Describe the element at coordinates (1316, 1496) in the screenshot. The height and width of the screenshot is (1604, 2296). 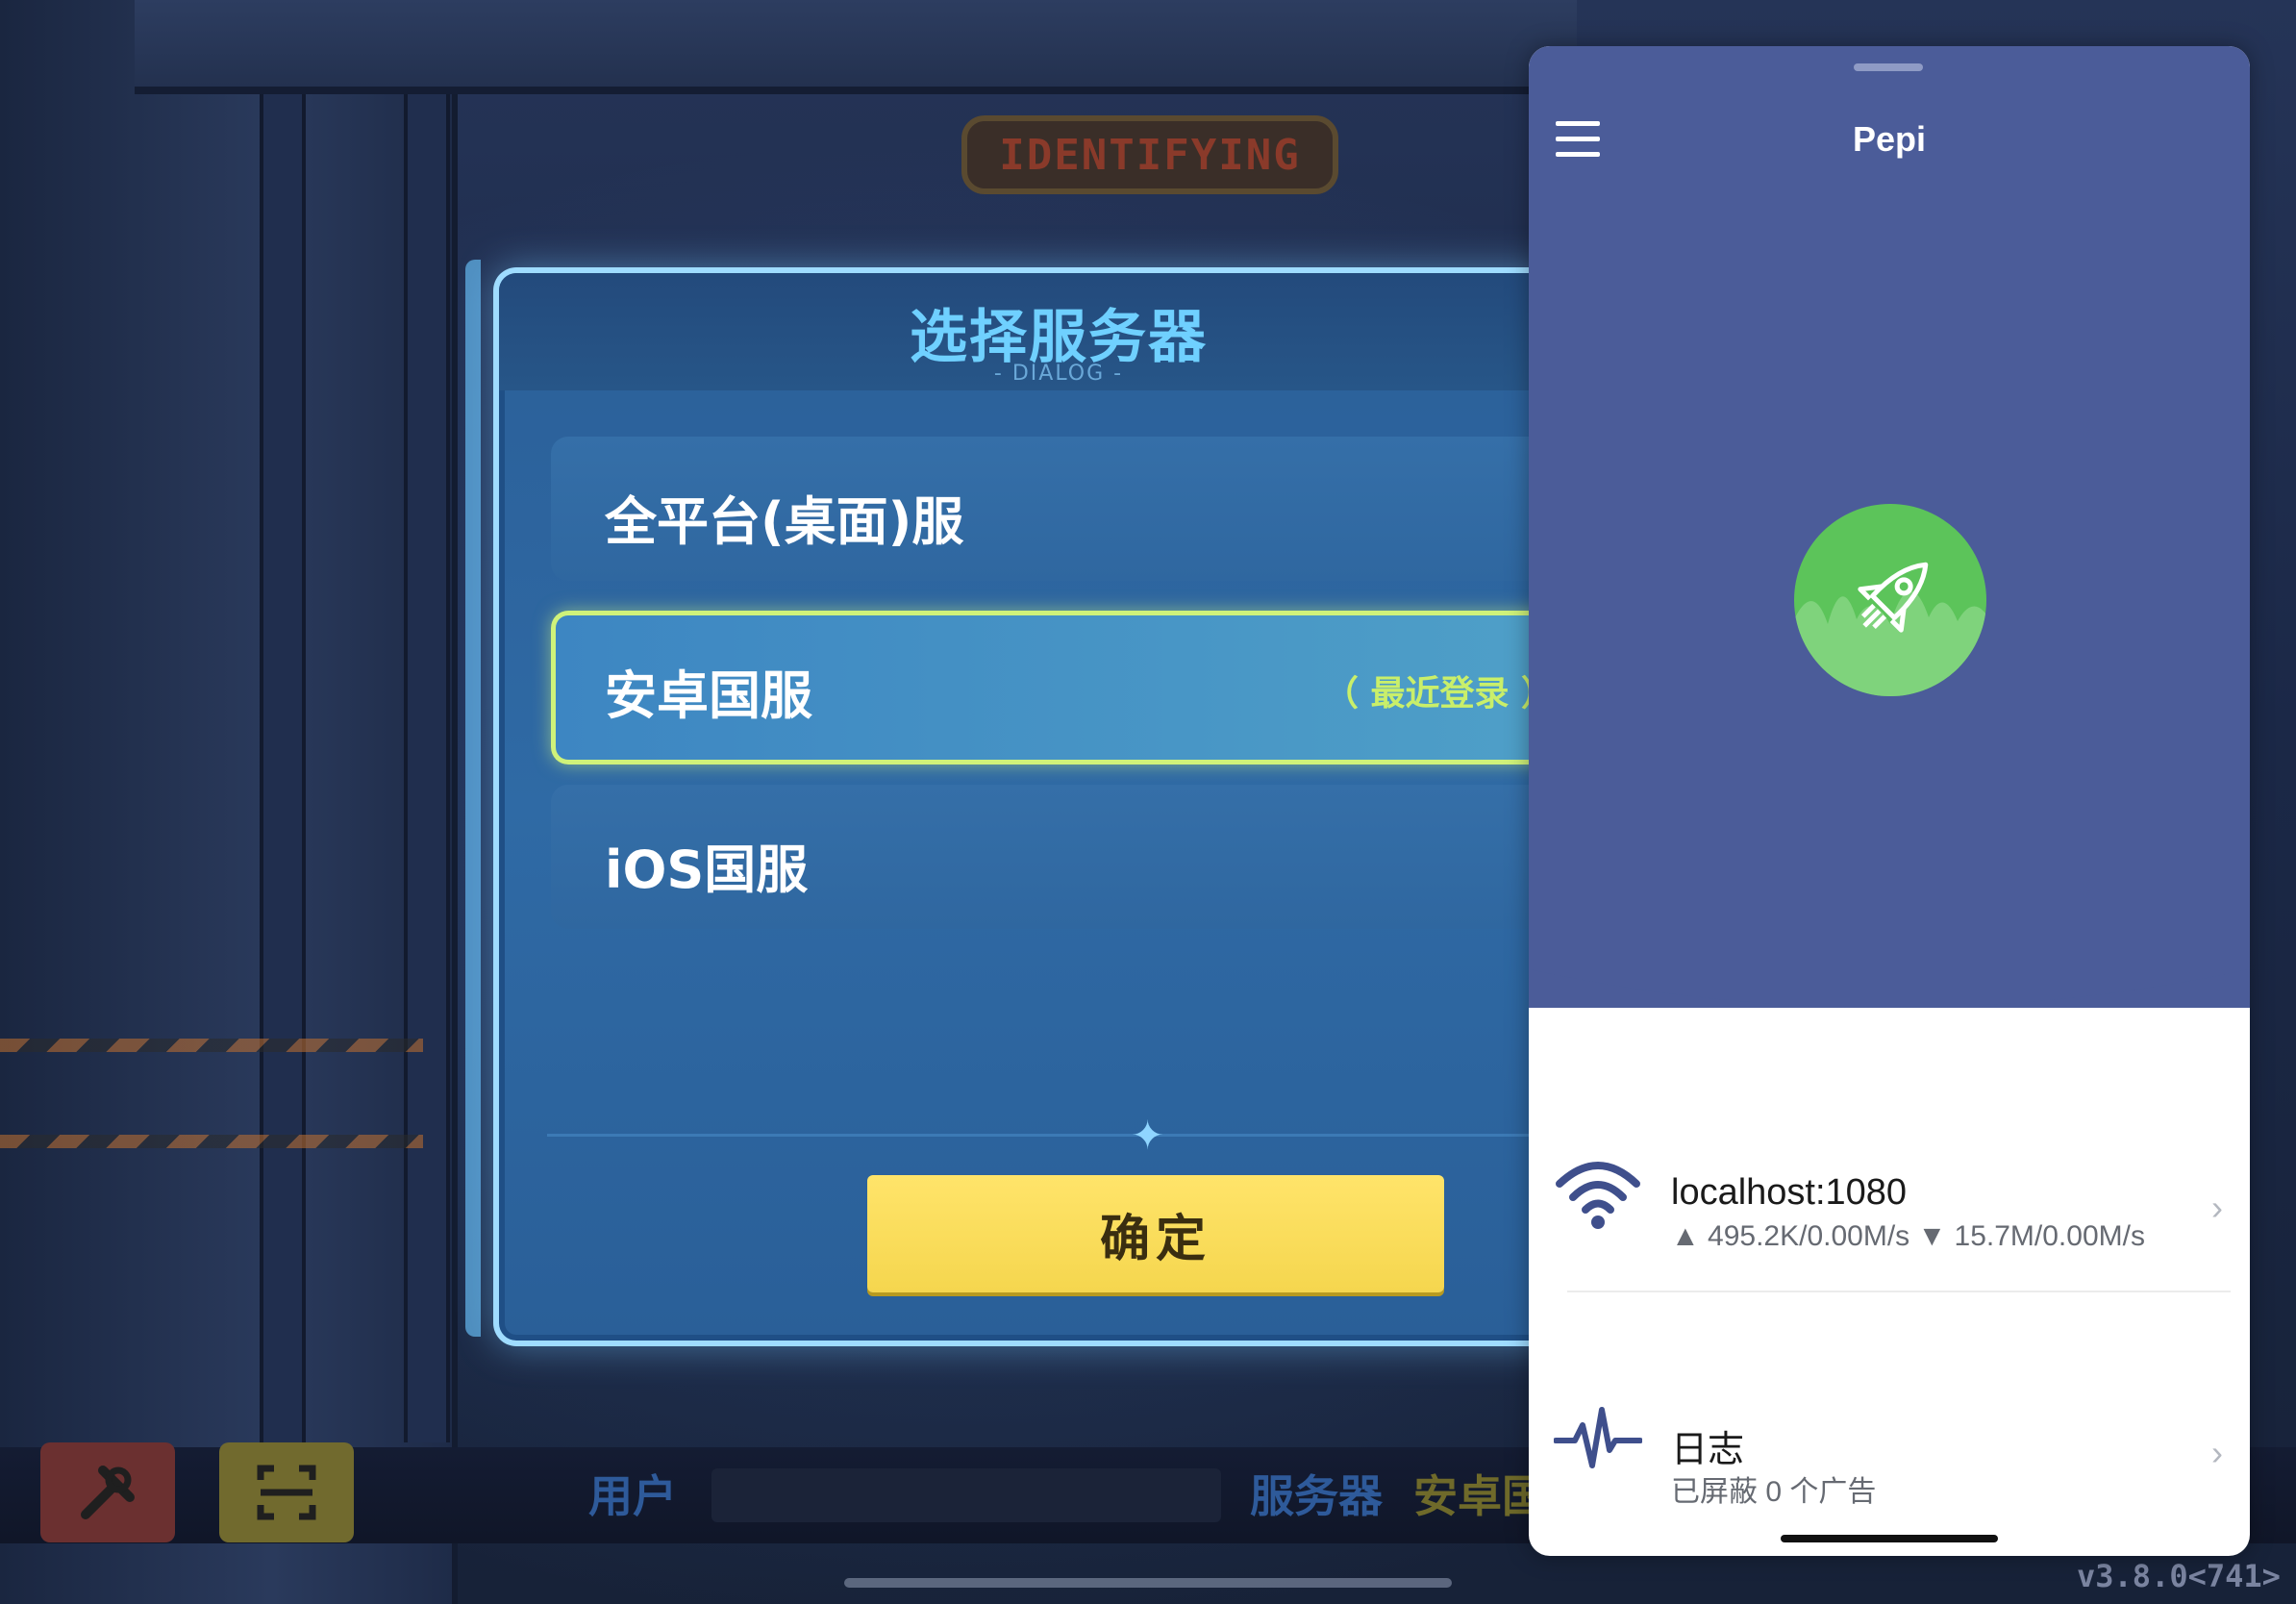
I see `server-label: 服务器` at that location.